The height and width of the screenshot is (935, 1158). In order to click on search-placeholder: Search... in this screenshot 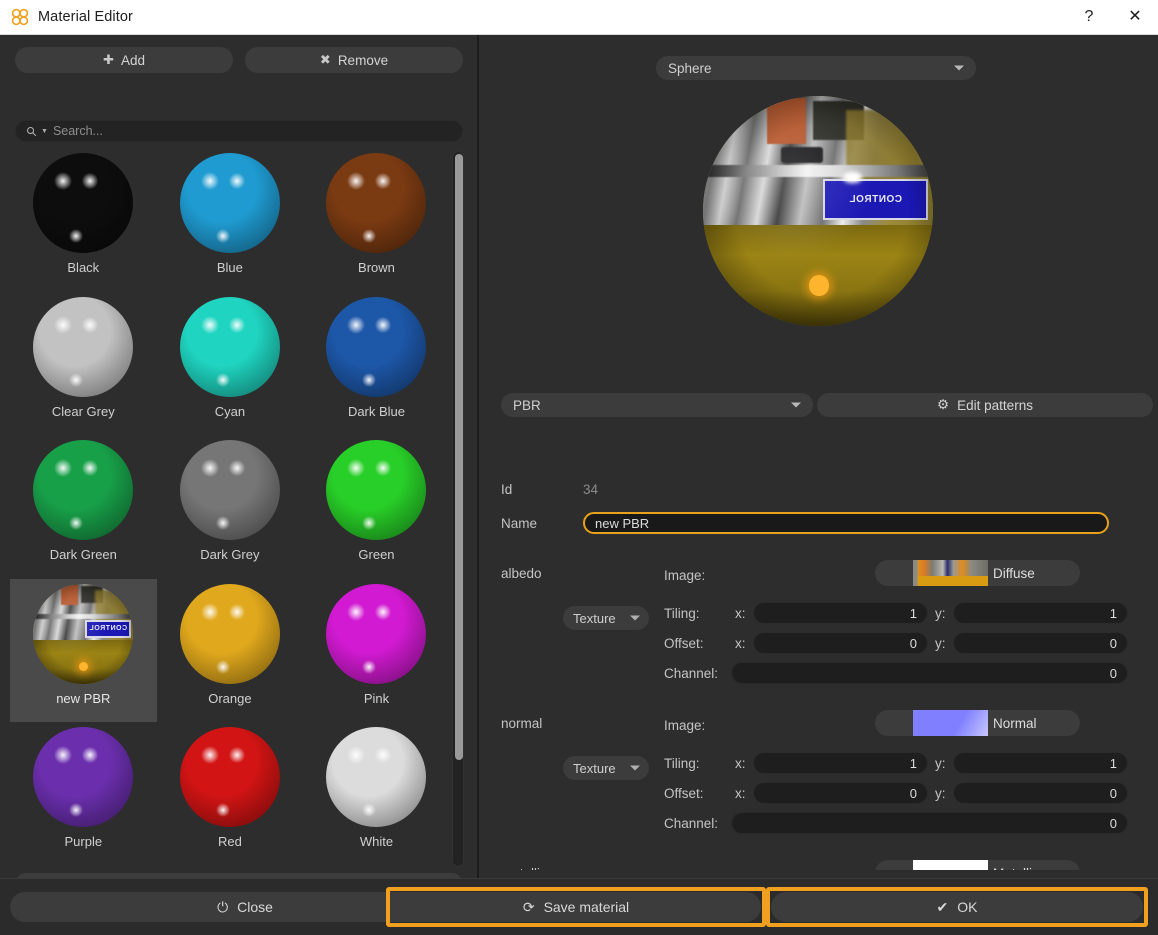, I will do `click(77, 131)`.